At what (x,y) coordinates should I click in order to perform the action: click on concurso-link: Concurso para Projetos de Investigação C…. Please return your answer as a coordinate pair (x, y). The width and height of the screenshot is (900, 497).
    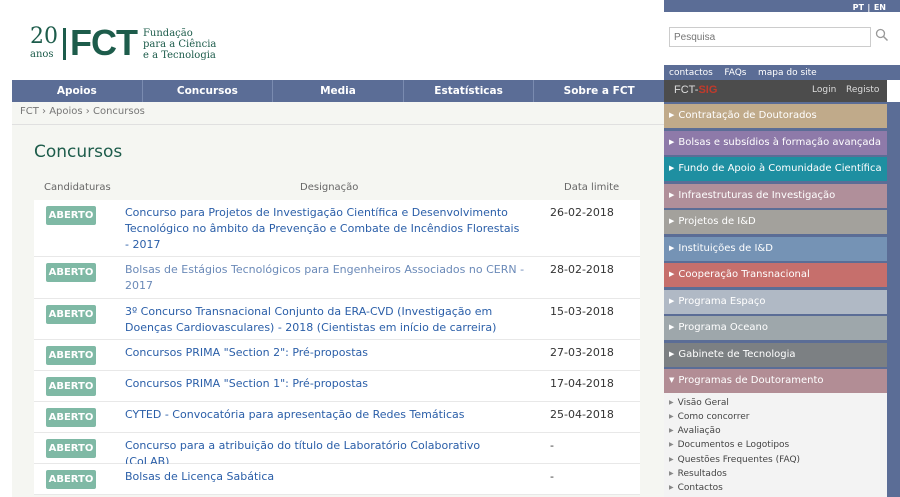
    Looking at the image, I should click on (325, 229).